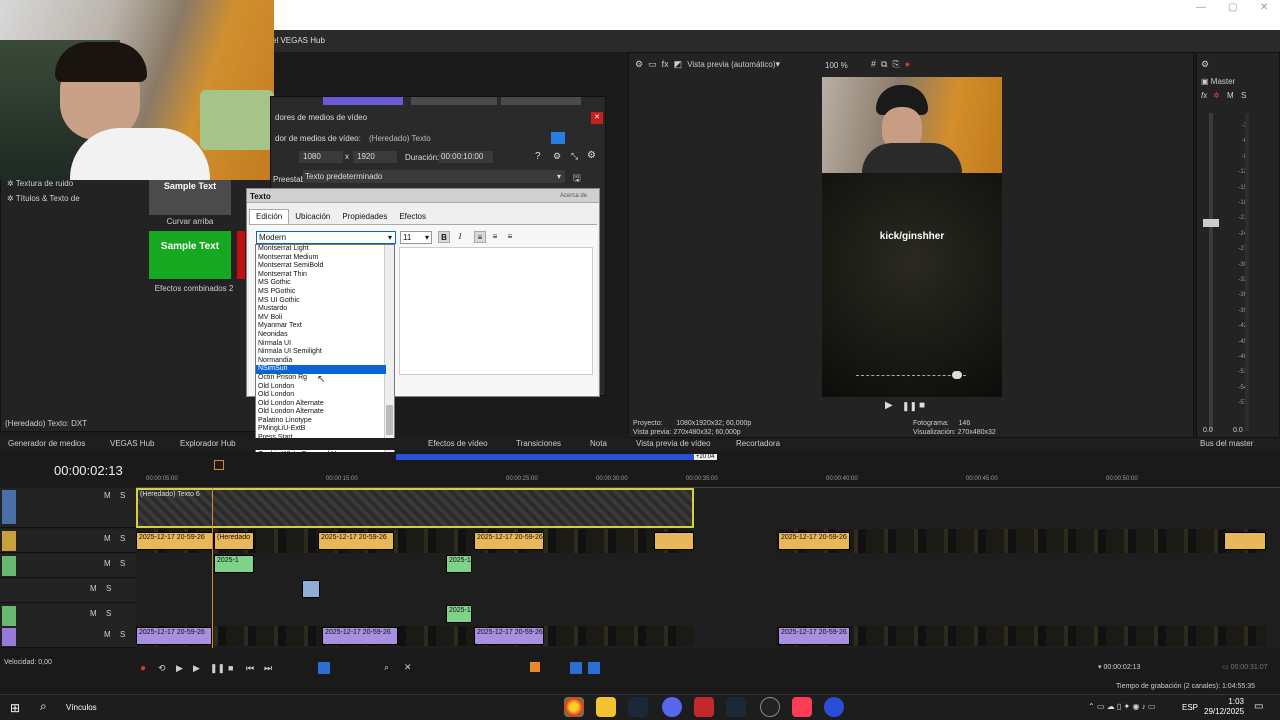 The width and height of the screenshot is (1280, 720). I want to click on font-list-item: Normandia, so click(321, 361).